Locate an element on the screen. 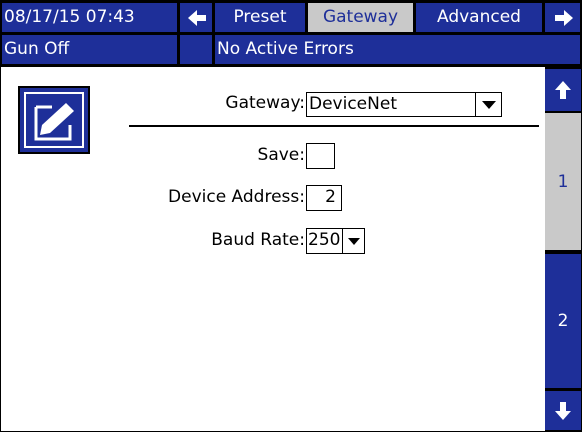 This screenshot has width=582, height=432. tab-preset: Preset is located at coordinates (260, 17).